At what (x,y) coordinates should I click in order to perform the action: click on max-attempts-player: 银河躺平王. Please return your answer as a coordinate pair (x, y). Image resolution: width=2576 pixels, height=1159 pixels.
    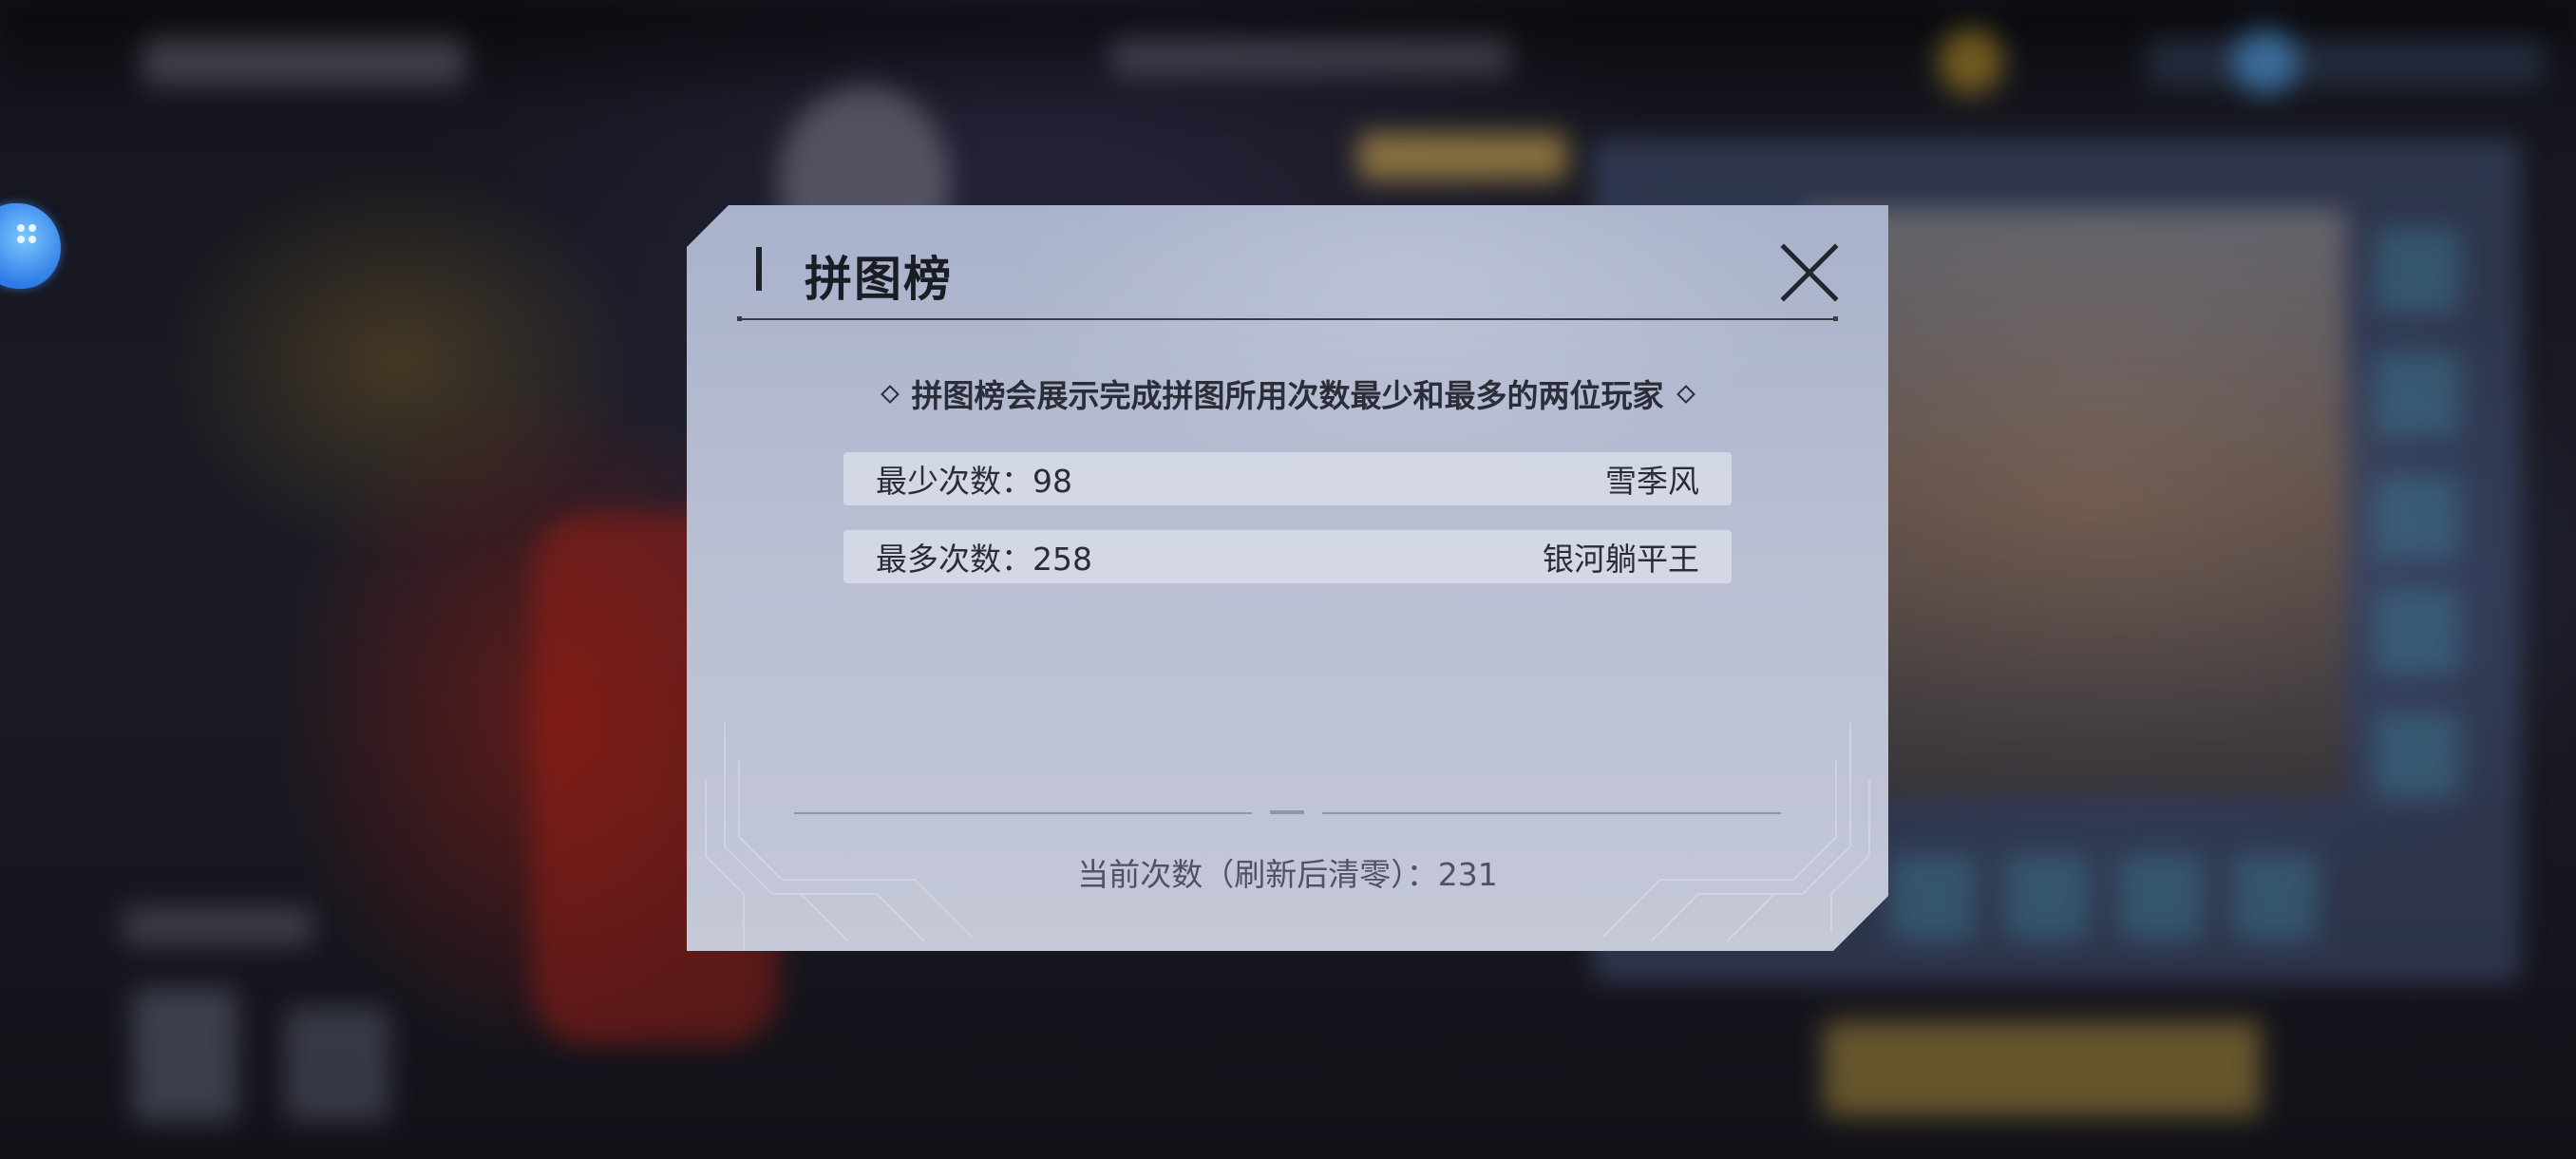
    Looking at the image, I should click on (1621, 559).